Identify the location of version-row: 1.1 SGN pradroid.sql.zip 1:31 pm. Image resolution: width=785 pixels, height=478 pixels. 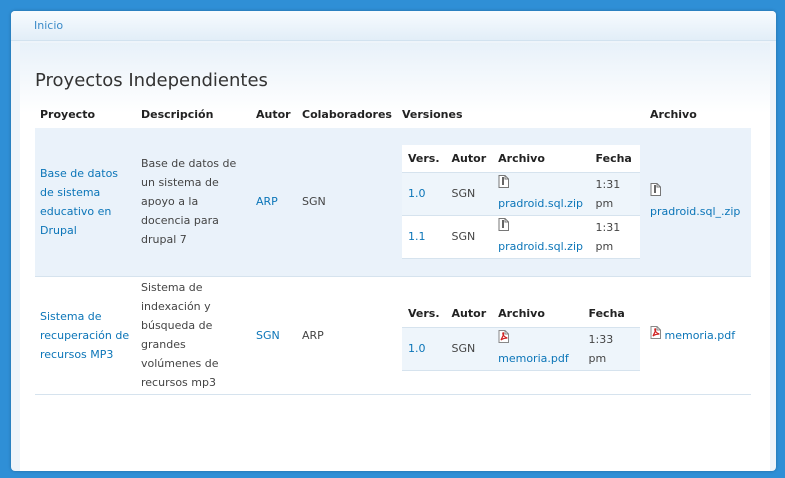
(521, 237).